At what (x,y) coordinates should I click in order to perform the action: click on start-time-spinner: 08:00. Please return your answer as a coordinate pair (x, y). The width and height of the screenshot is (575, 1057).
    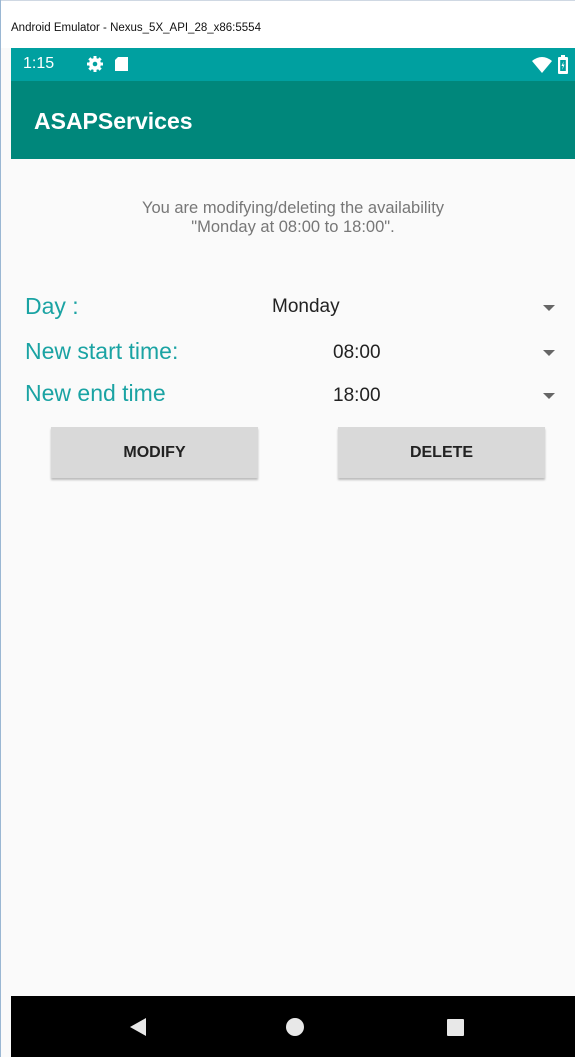
    Looking at the image, I should click on (406, 352).